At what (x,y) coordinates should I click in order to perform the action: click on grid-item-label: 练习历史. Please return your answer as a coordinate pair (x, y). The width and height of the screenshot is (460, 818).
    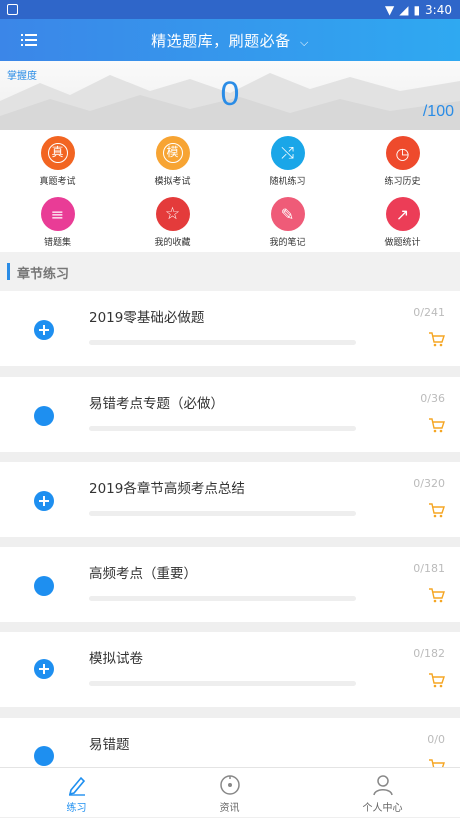
    Looking at the image, I should click on (402, 182).